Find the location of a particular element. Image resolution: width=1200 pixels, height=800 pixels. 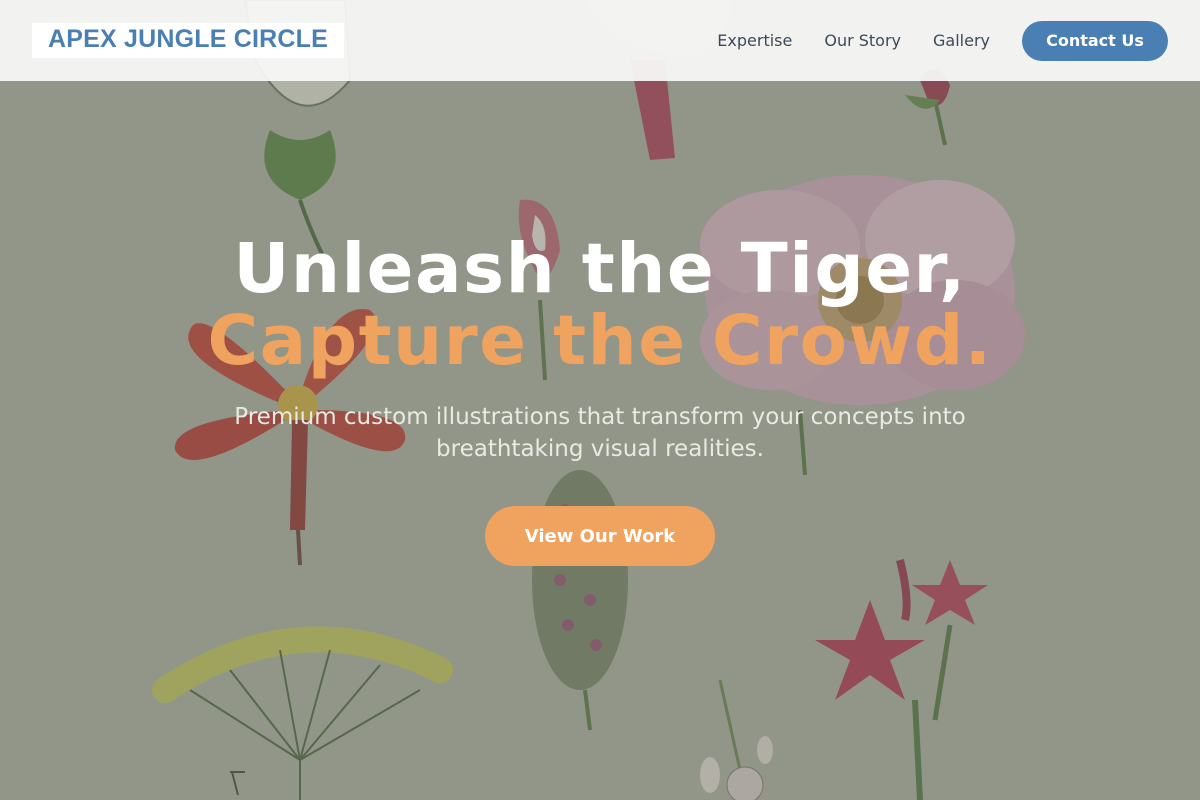

view-our-work-button: View Our Work is located at coordinates (600, 536).